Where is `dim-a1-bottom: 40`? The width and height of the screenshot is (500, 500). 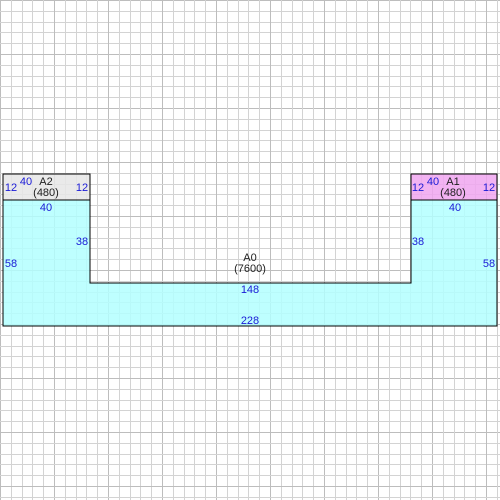
dim-a1-bottom: 40 is located at coordinates (455, 208).